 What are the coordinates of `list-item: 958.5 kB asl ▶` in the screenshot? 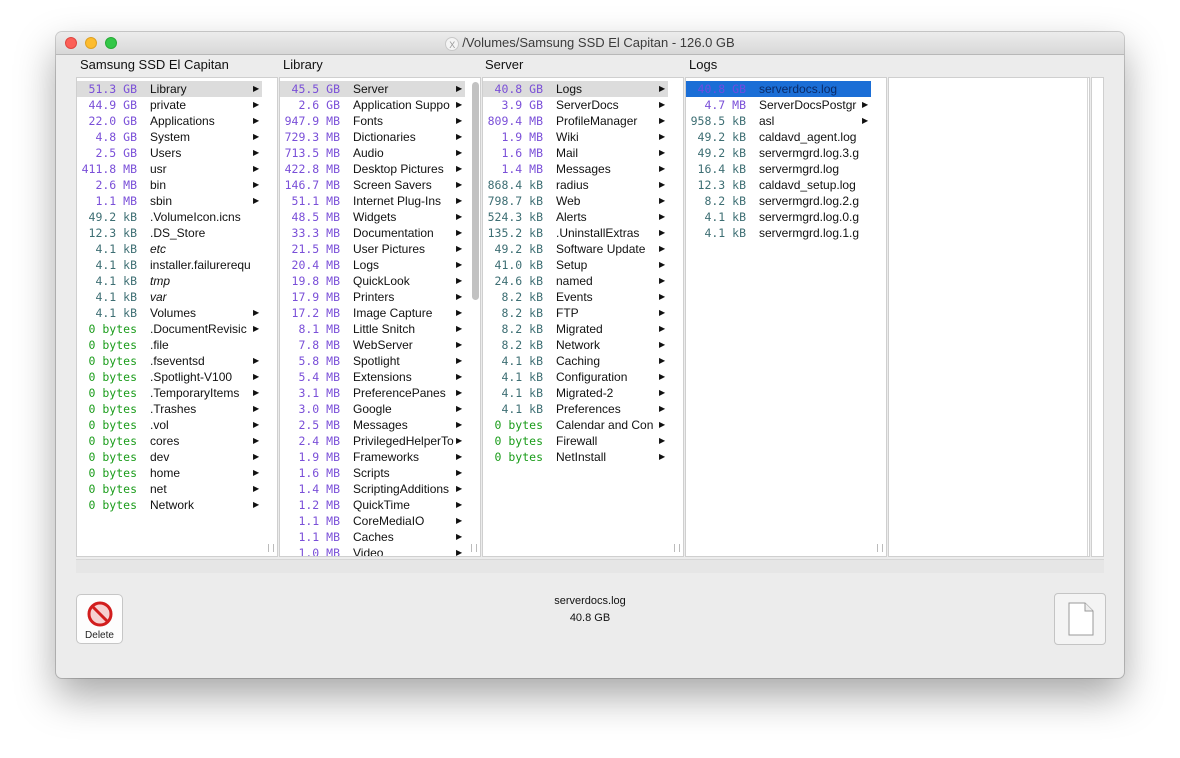 It's located at (778, 121).